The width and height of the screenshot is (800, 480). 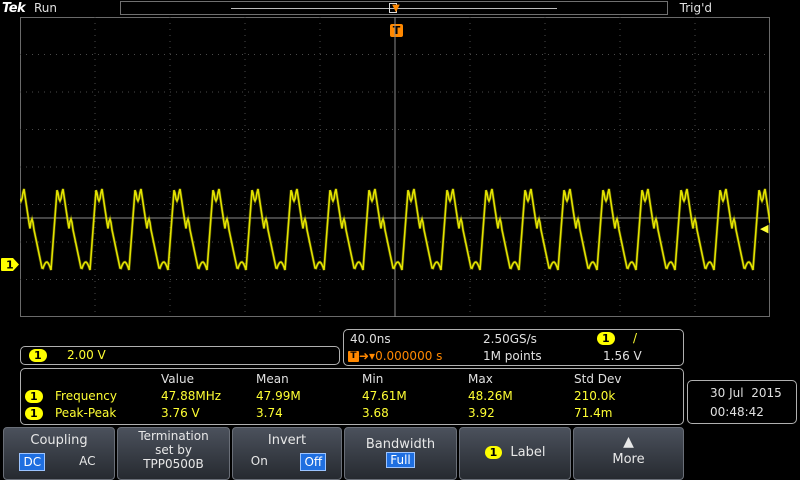 I want to click on termination-line2: set by, so click(x=173, y=450).